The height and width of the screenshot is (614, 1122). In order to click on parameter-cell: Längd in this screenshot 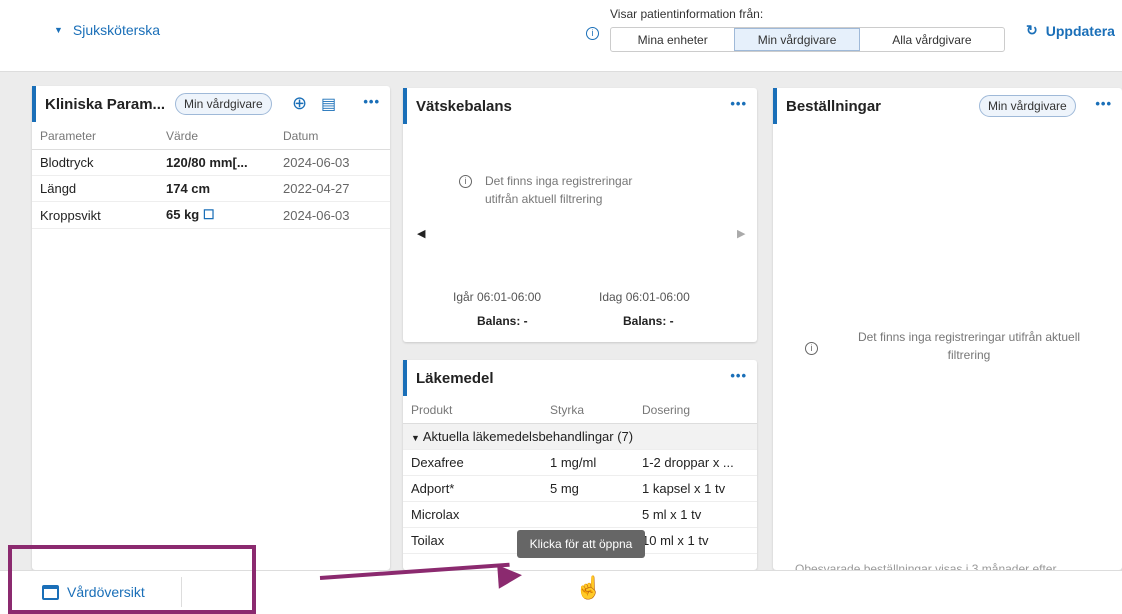, I will do `click(95, 188)`.